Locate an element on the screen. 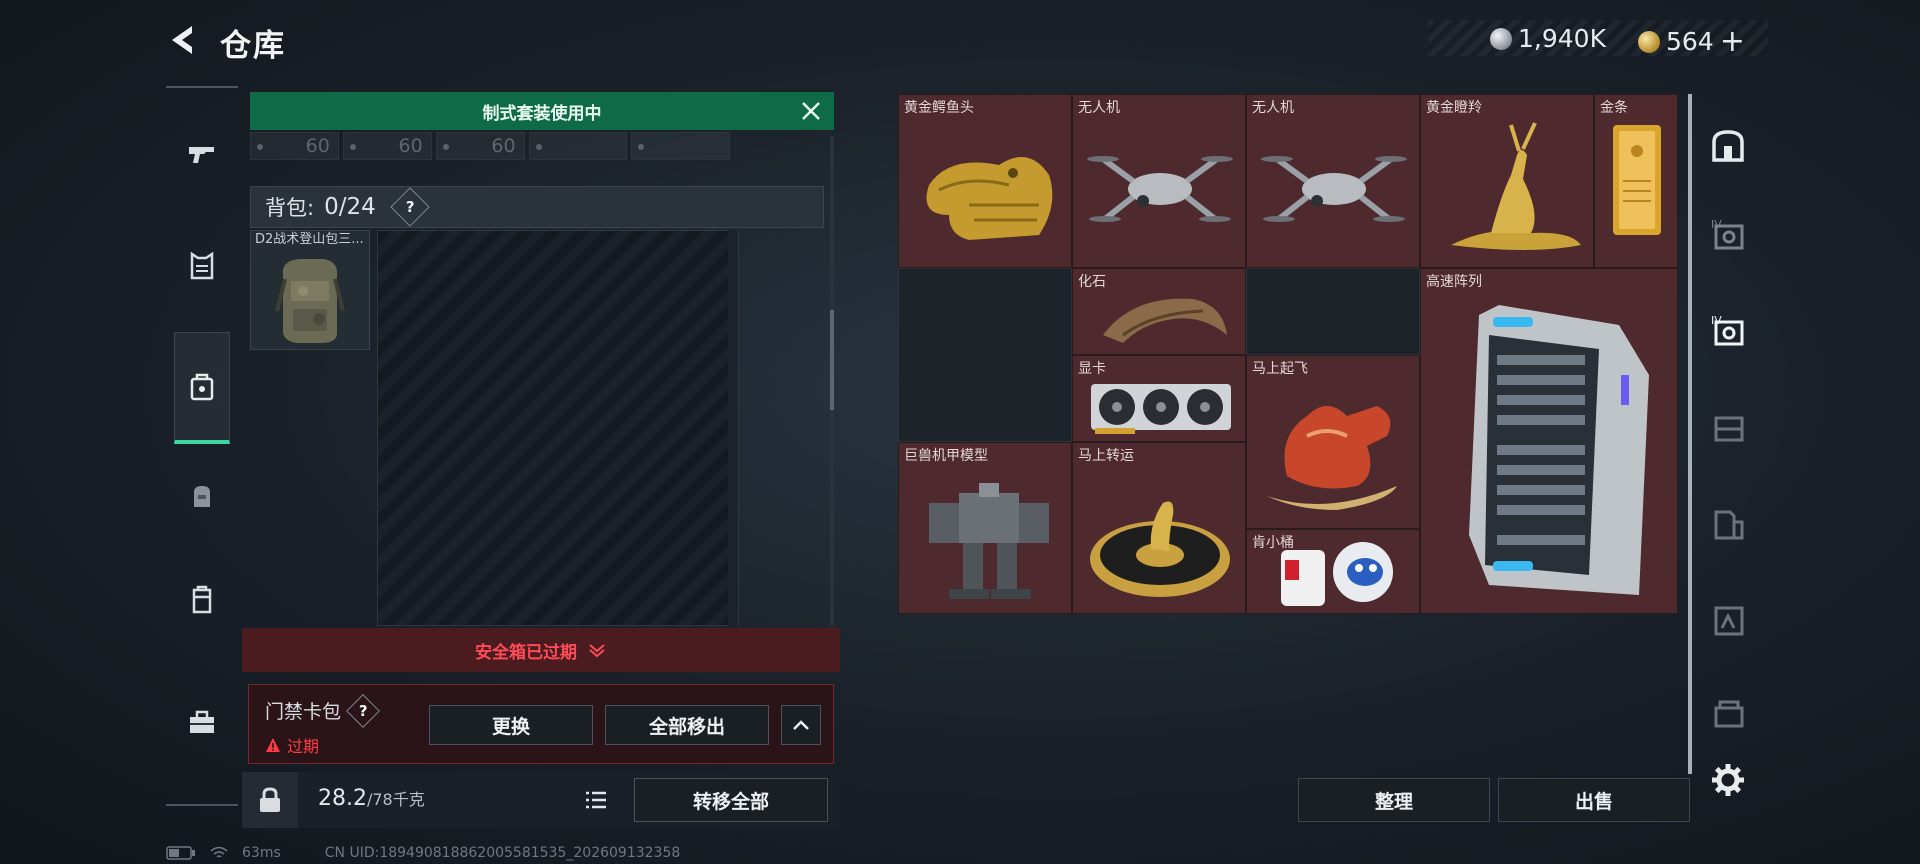 Image resolution: width=1920 pixels, height=864 pixels. stash-page-2: IV is located at coordinates (1728, 332).